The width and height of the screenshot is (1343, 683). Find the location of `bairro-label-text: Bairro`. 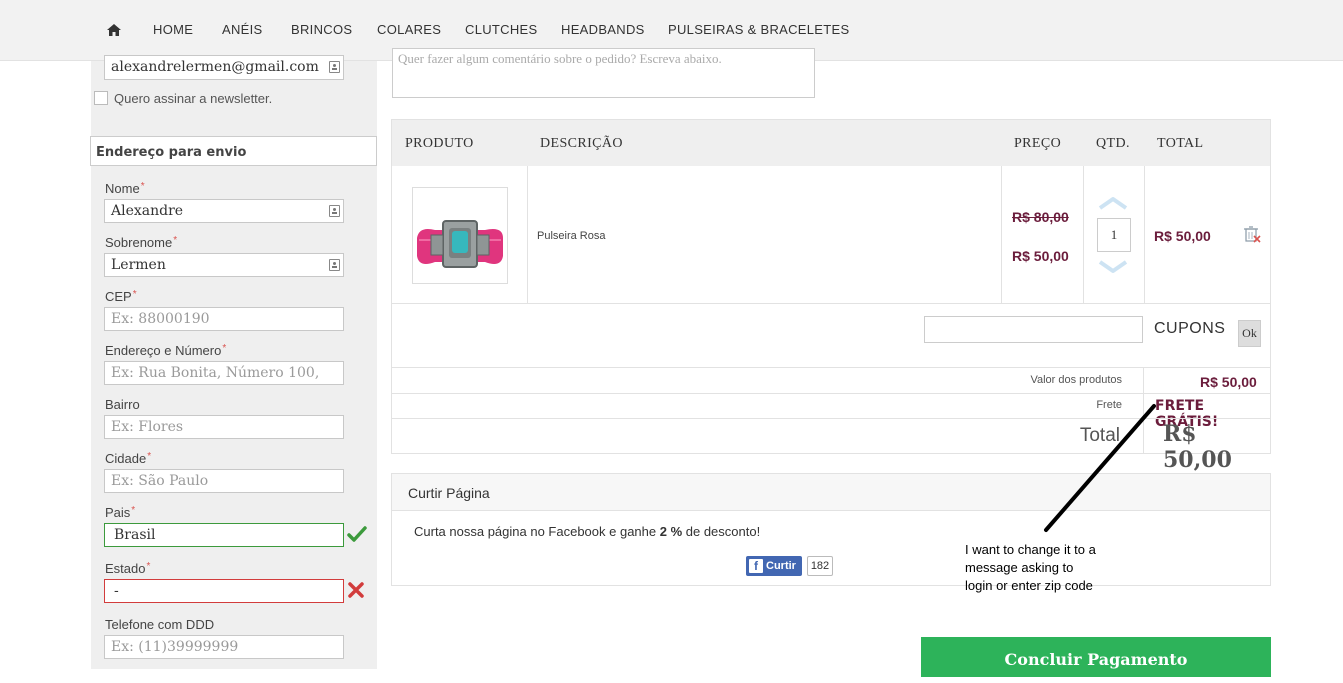

bairro-label-text: Bairro is located at coordinates (122, 404).